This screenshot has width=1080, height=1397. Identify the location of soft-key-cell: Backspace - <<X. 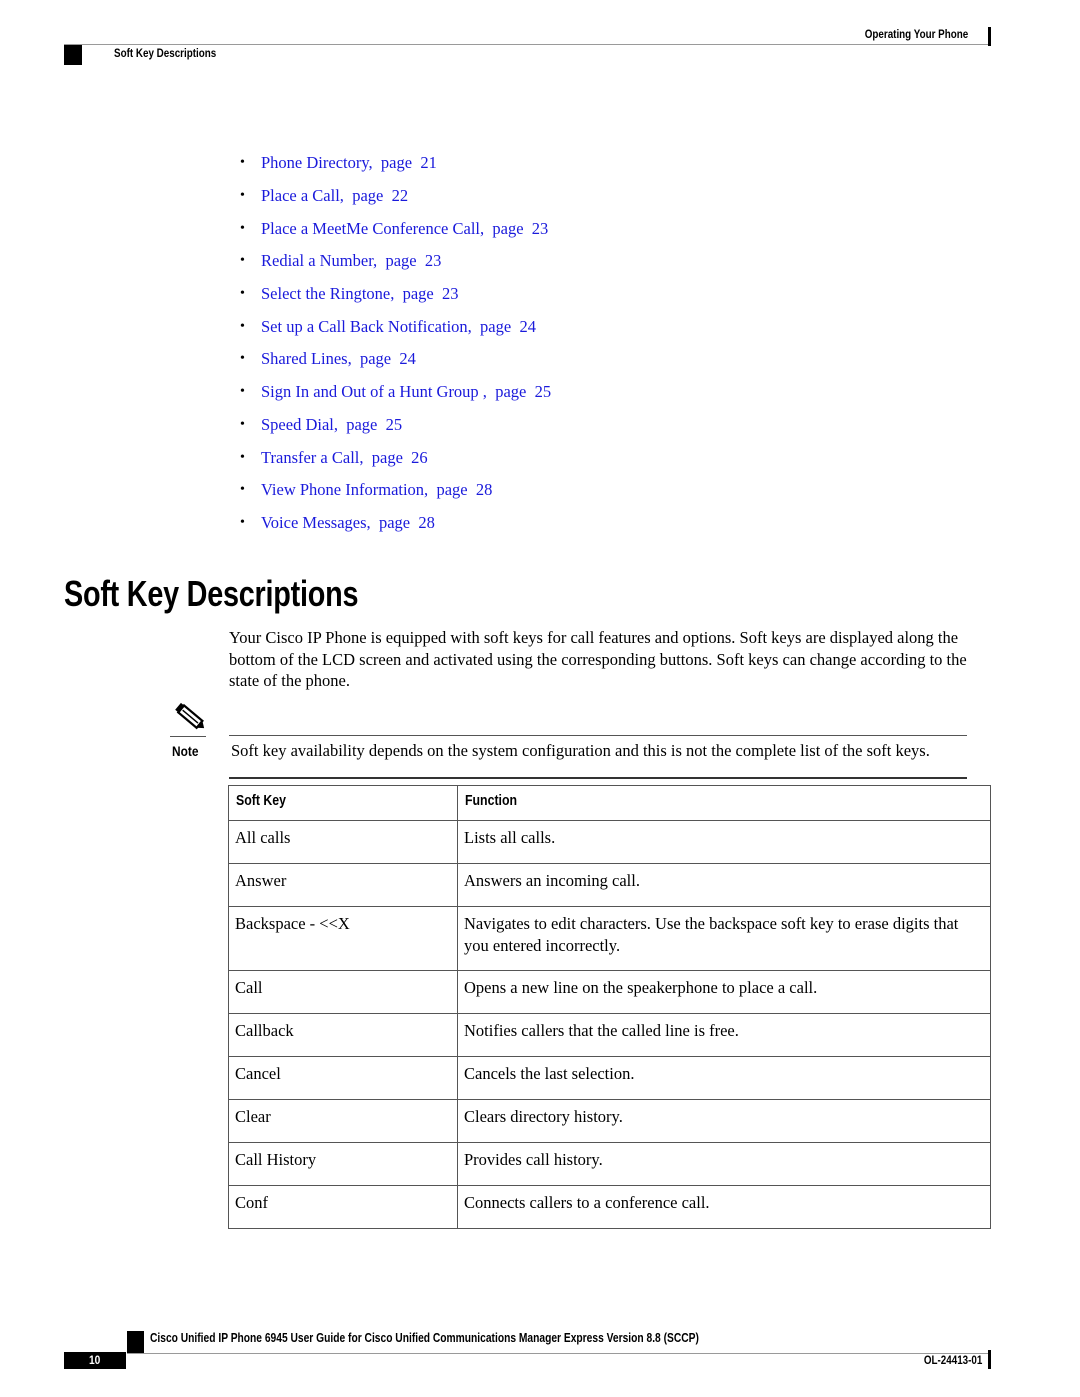
(343, 938).